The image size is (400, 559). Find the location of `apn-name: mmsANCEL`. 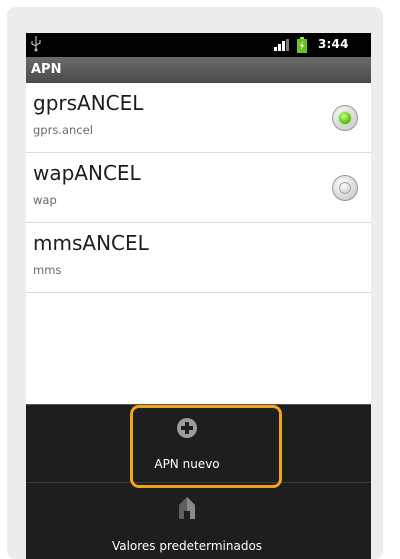

apn-name: mmsANCEL is located at coordinates (91, 243).